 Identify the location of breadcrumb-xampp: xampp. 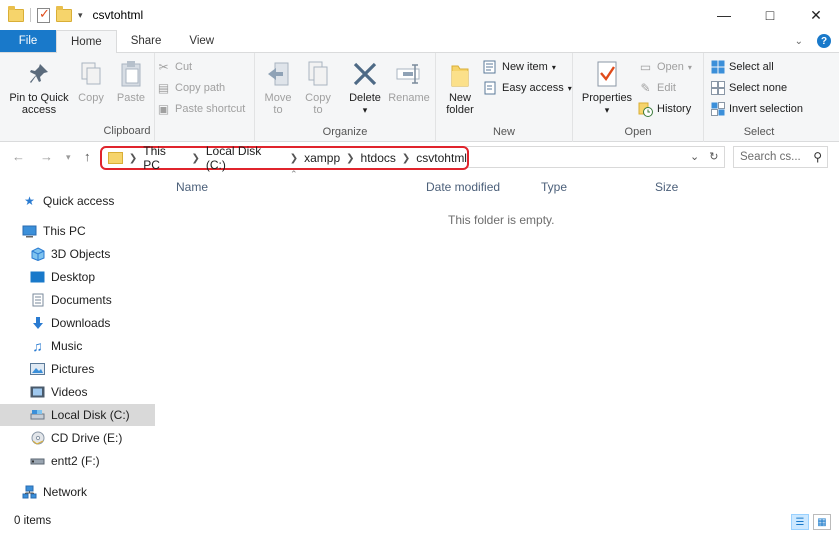
(322, 158).